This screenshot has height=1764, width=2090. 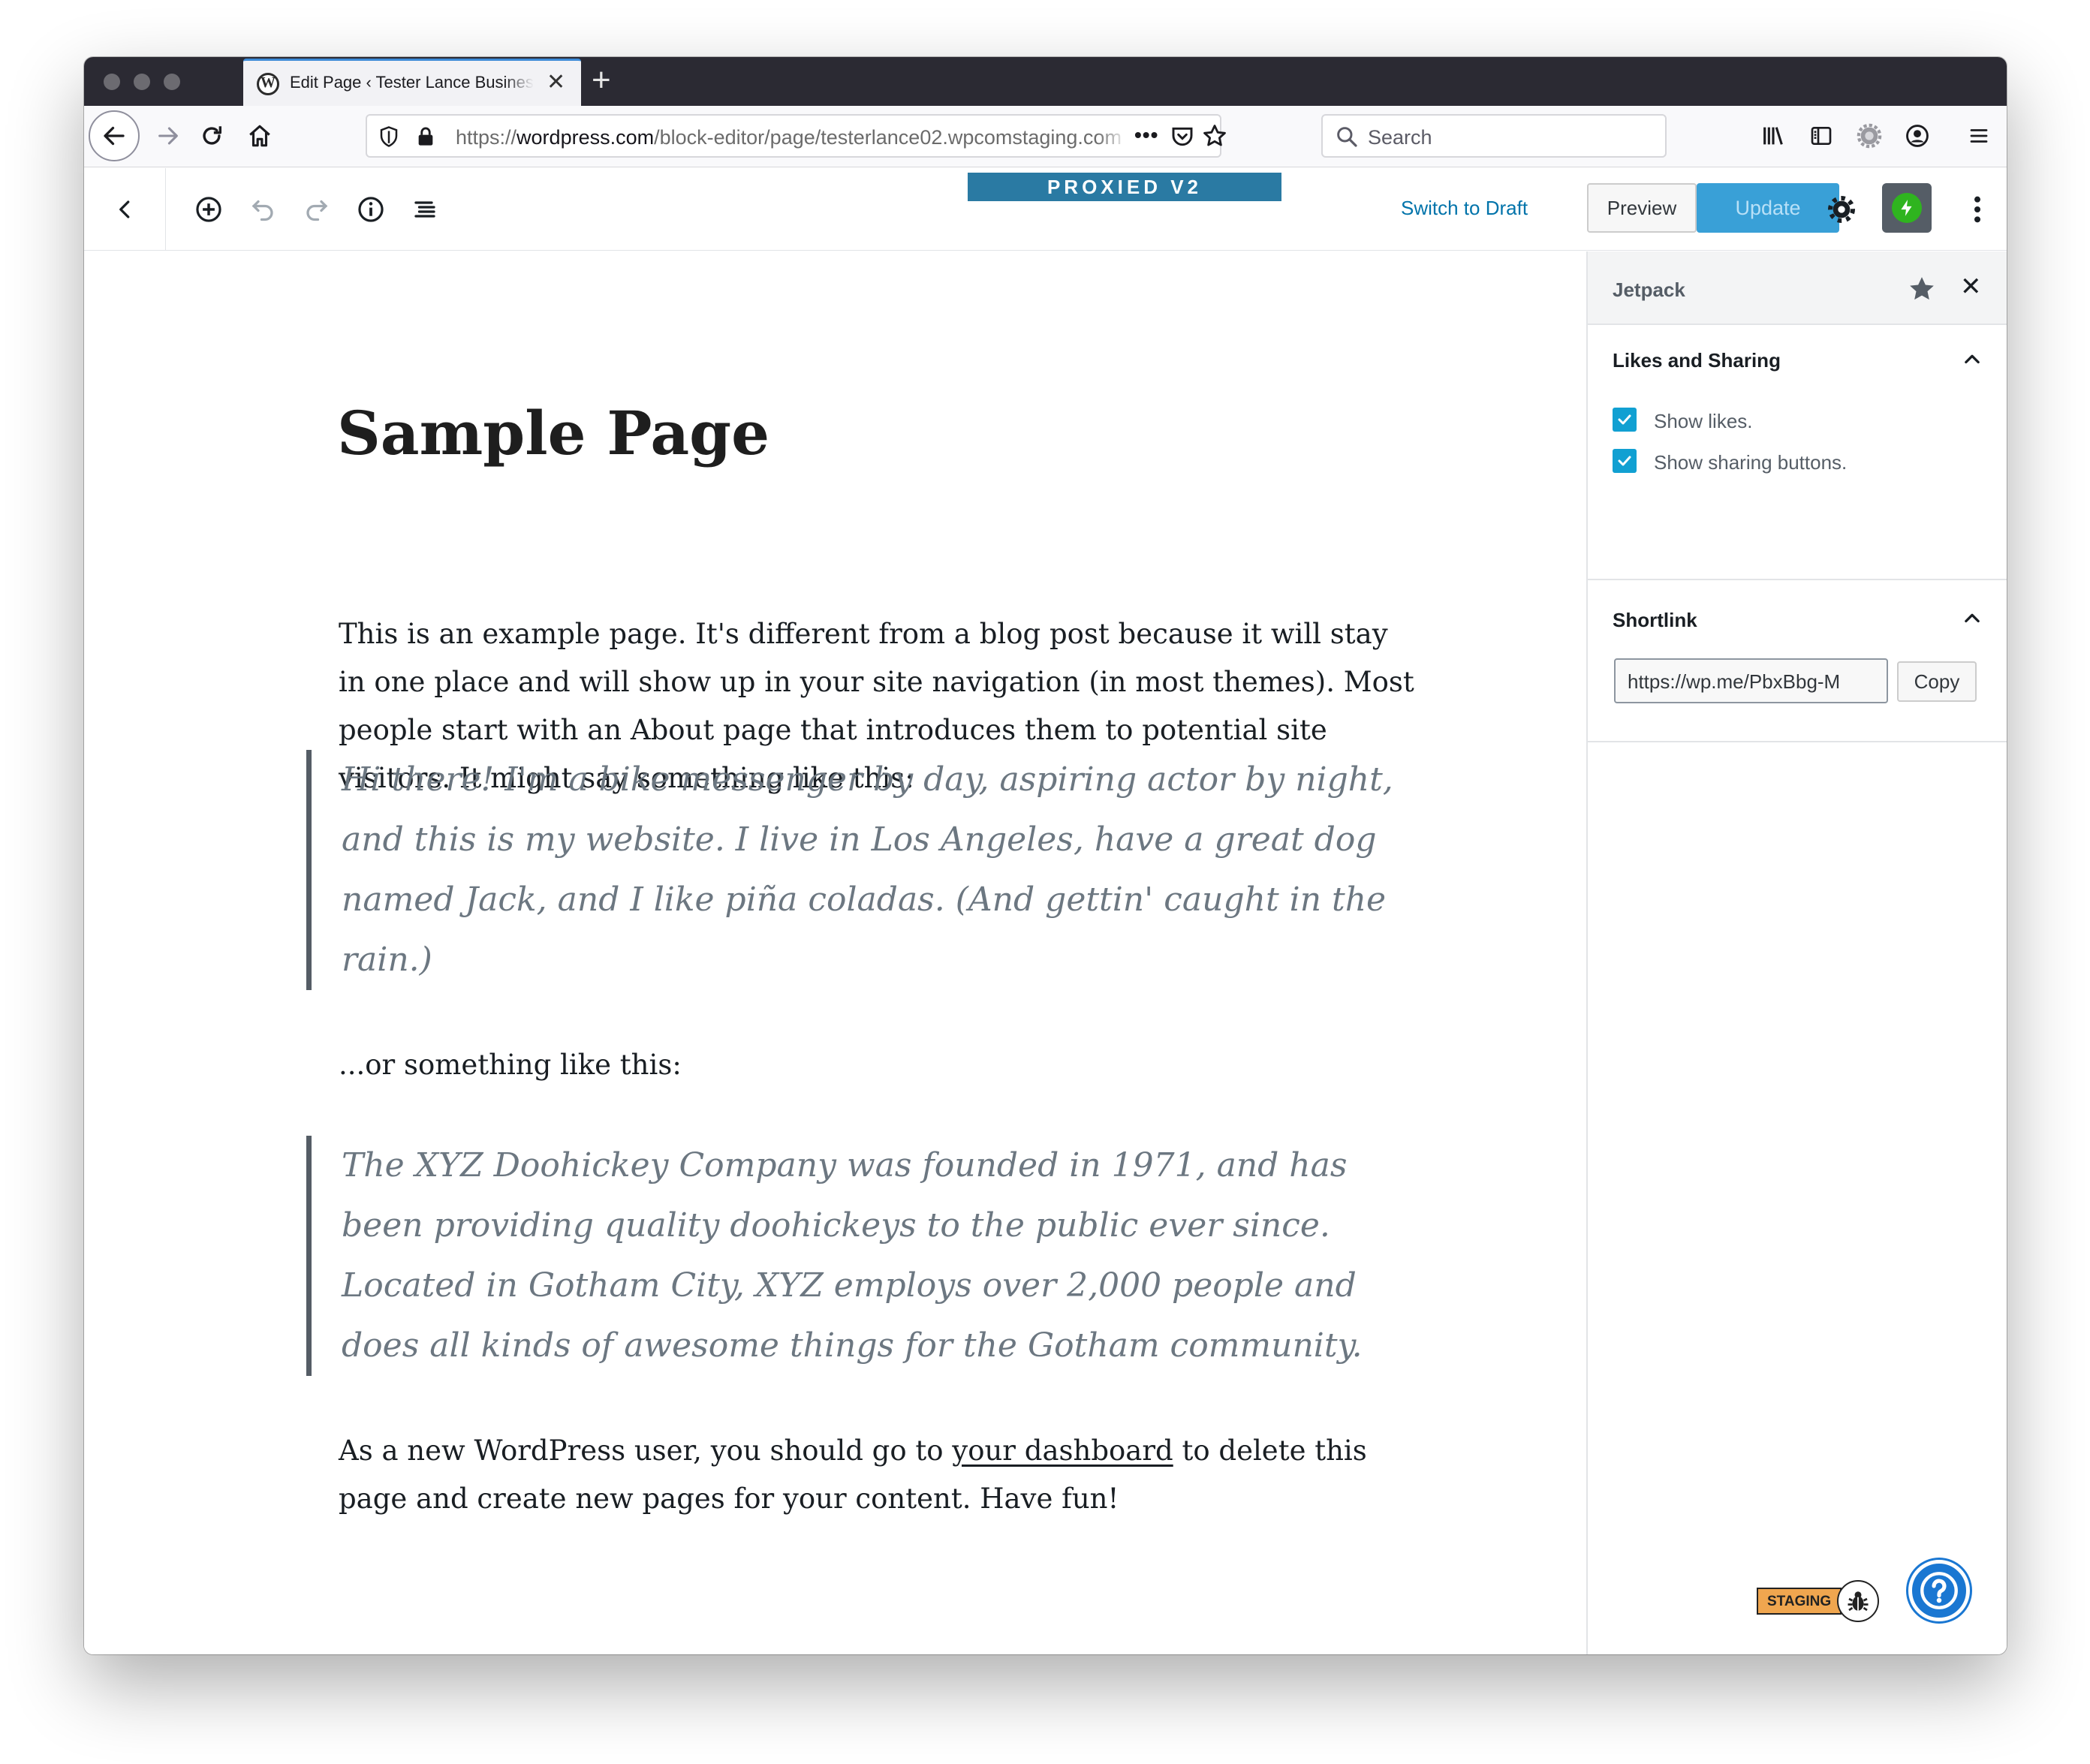 I want to click on window-zoom-dot, so click(x=172, y=82).